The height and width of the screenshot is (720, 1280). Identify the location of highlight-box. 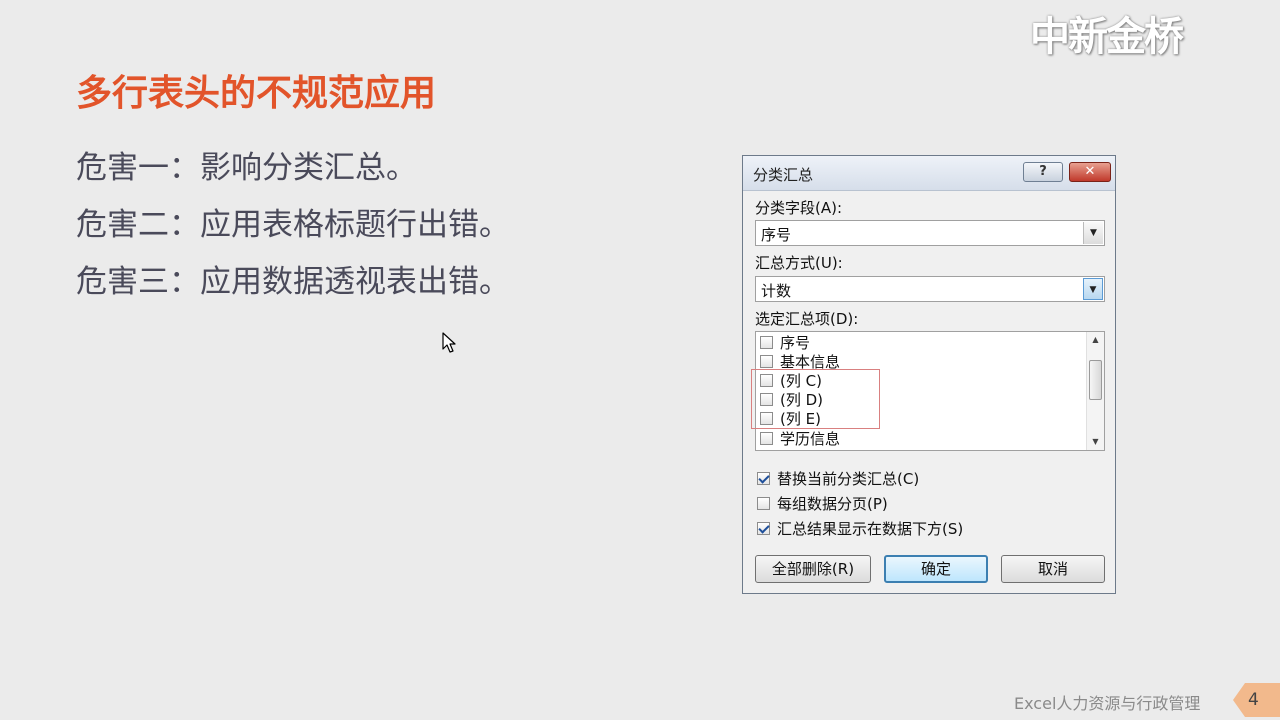
(815, 399).